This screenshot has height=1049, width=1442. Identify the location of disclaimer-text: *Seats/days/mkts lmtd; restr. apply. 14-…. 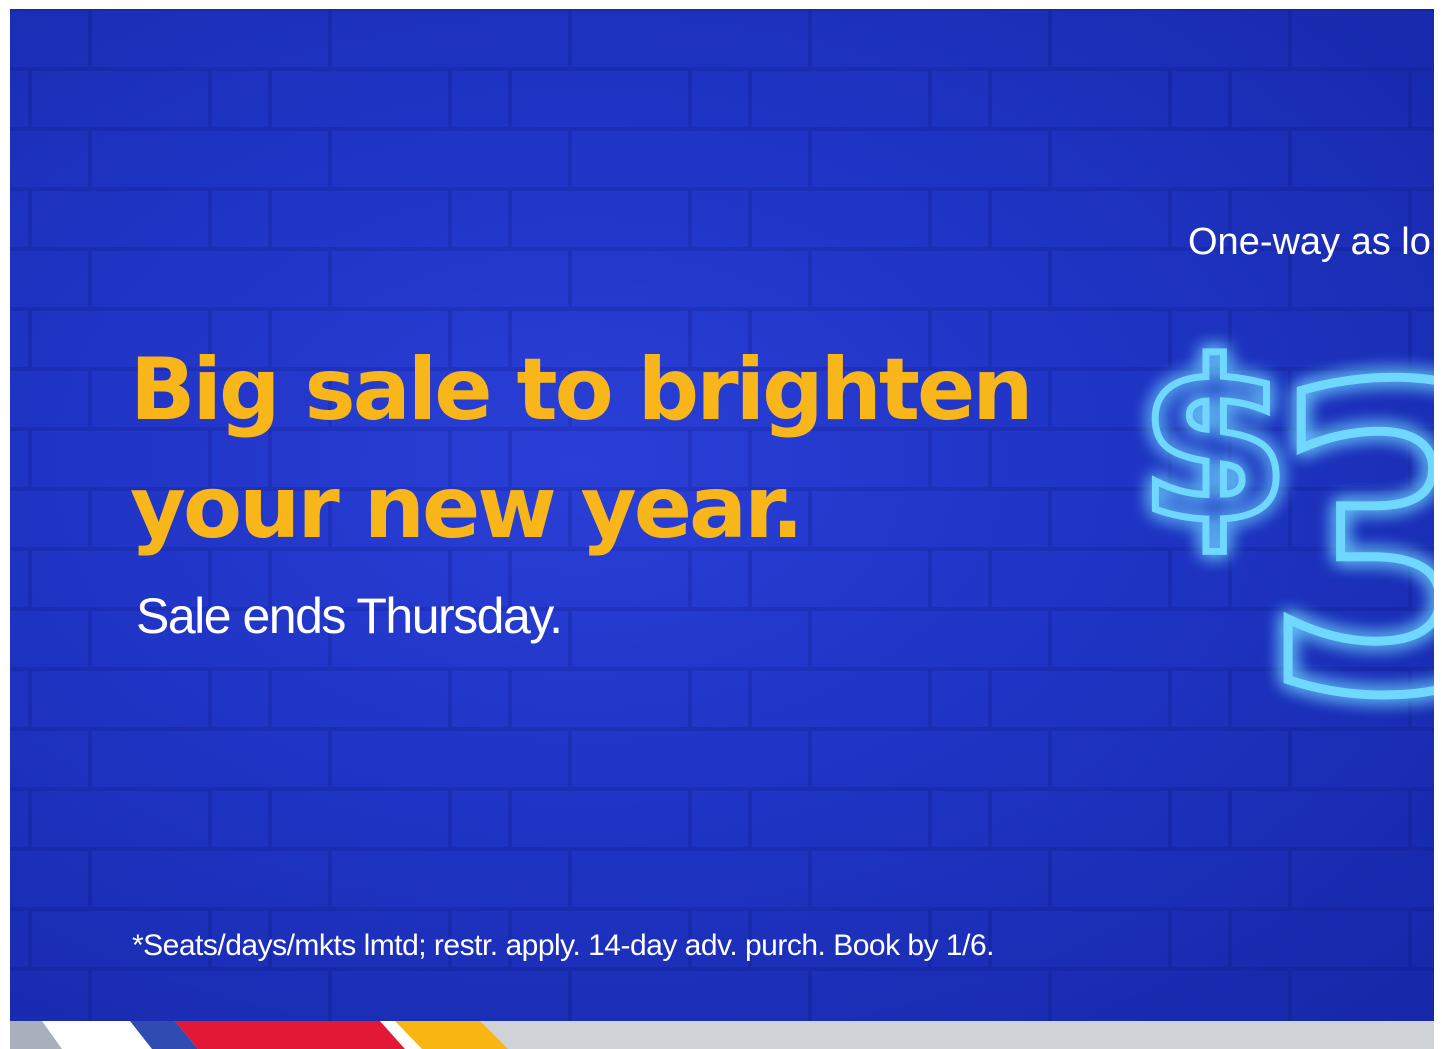
(563, 945).